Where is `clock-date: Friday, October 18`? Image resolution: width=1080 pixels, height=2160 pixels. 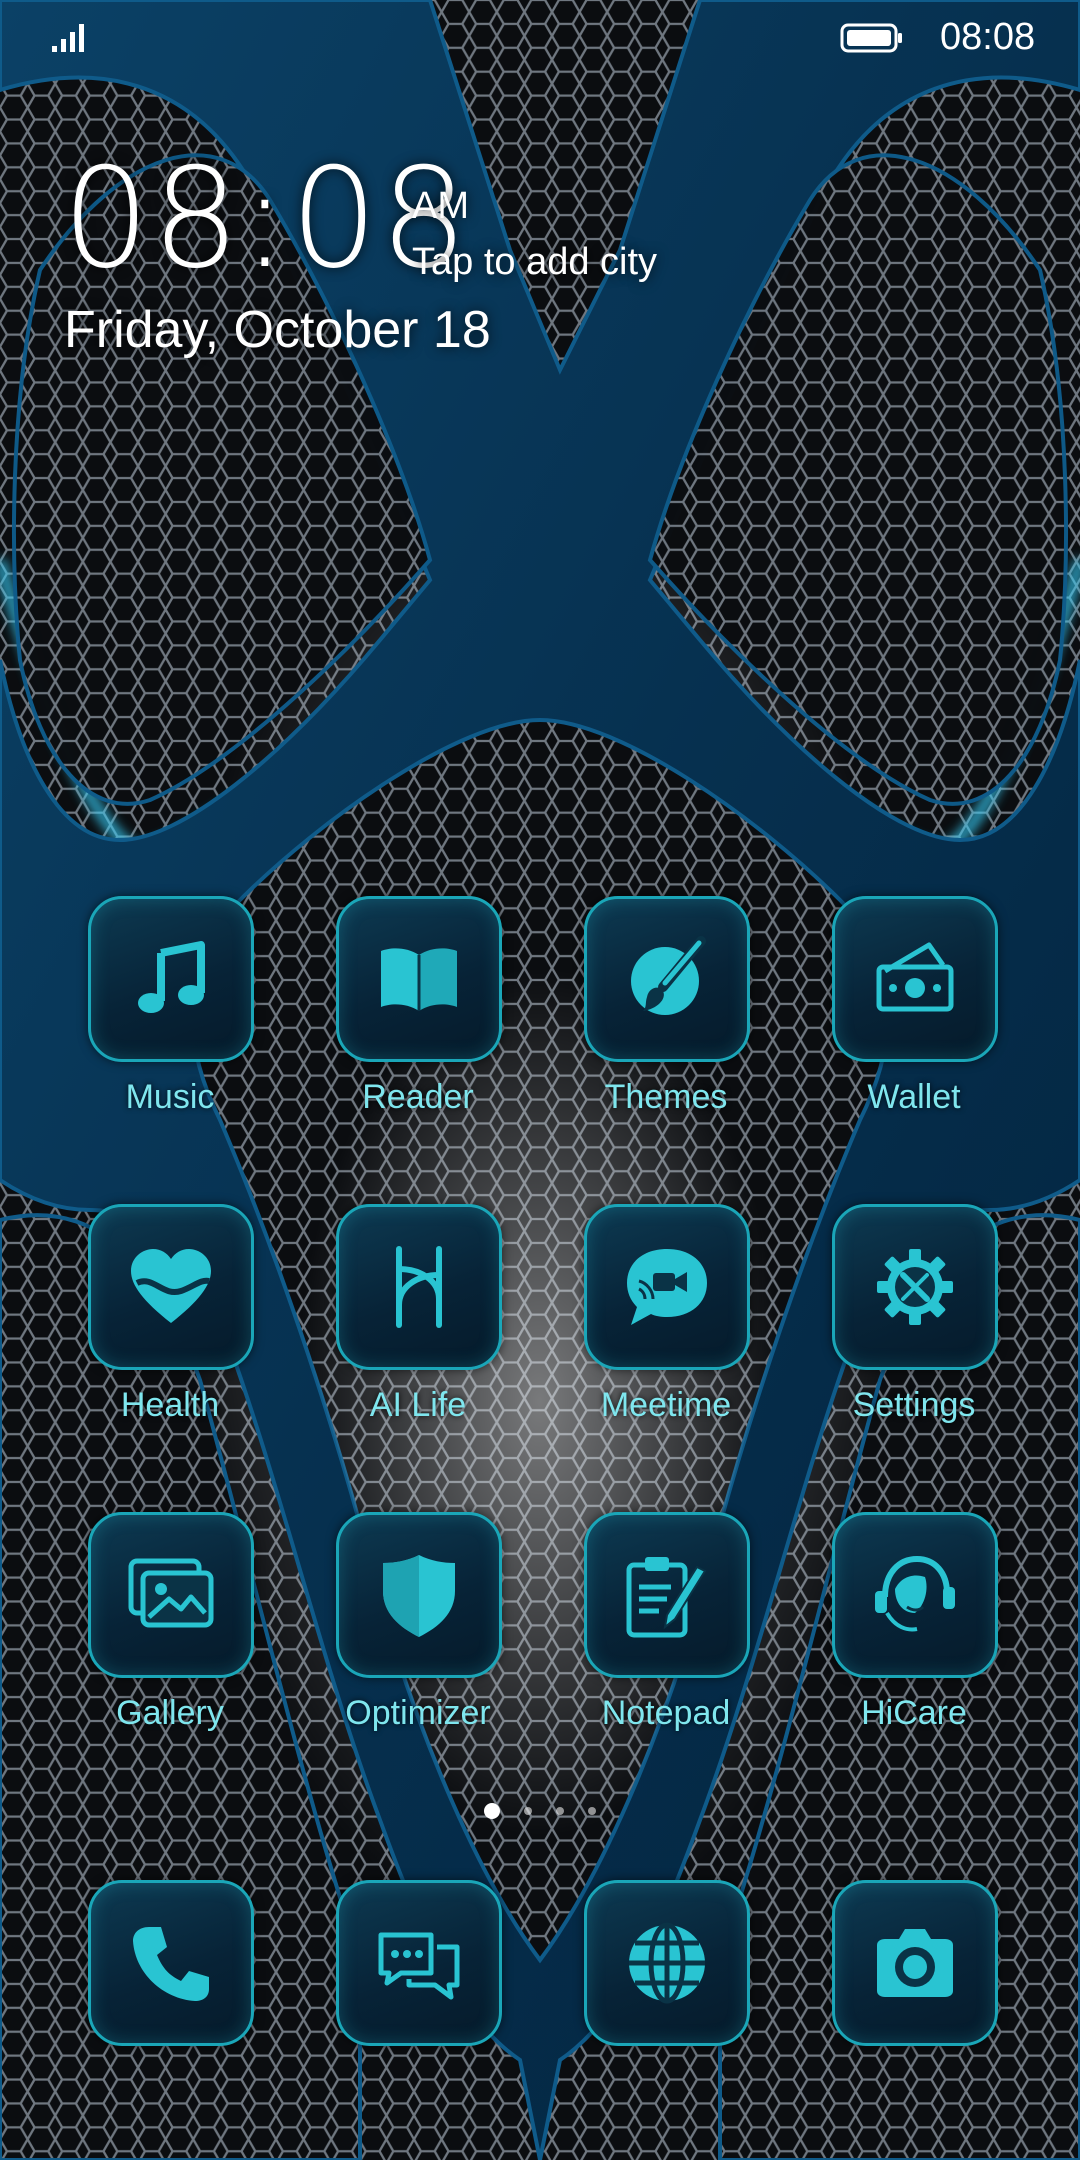 clock-date: Friday, October 18 is located at coordinates (277, 330).